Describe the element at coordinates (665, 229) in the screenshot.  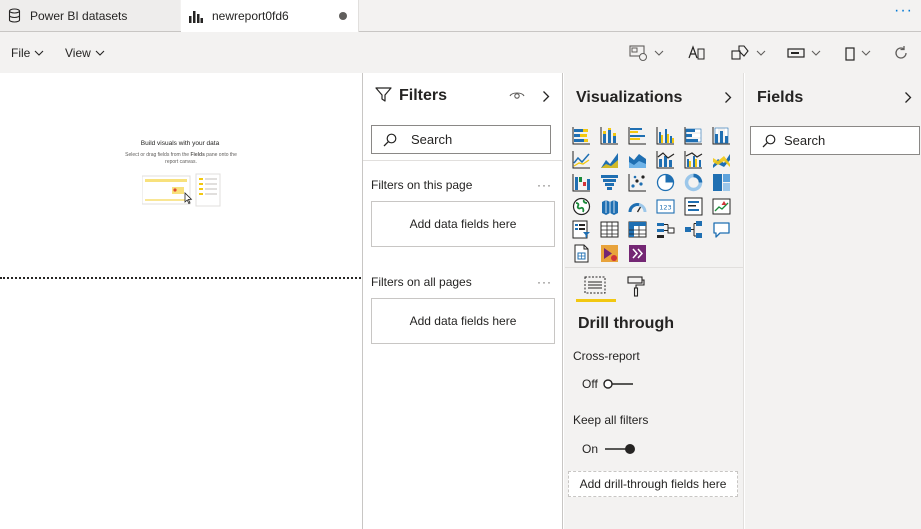
I see `key-influencers-icon` at that location.